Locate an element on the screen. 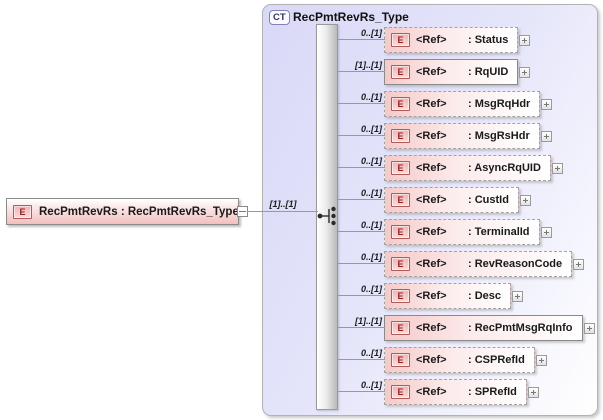  child-element-row: 0..[1] E <Ref> : RevReasonCode is located at coordinates (461, 264).